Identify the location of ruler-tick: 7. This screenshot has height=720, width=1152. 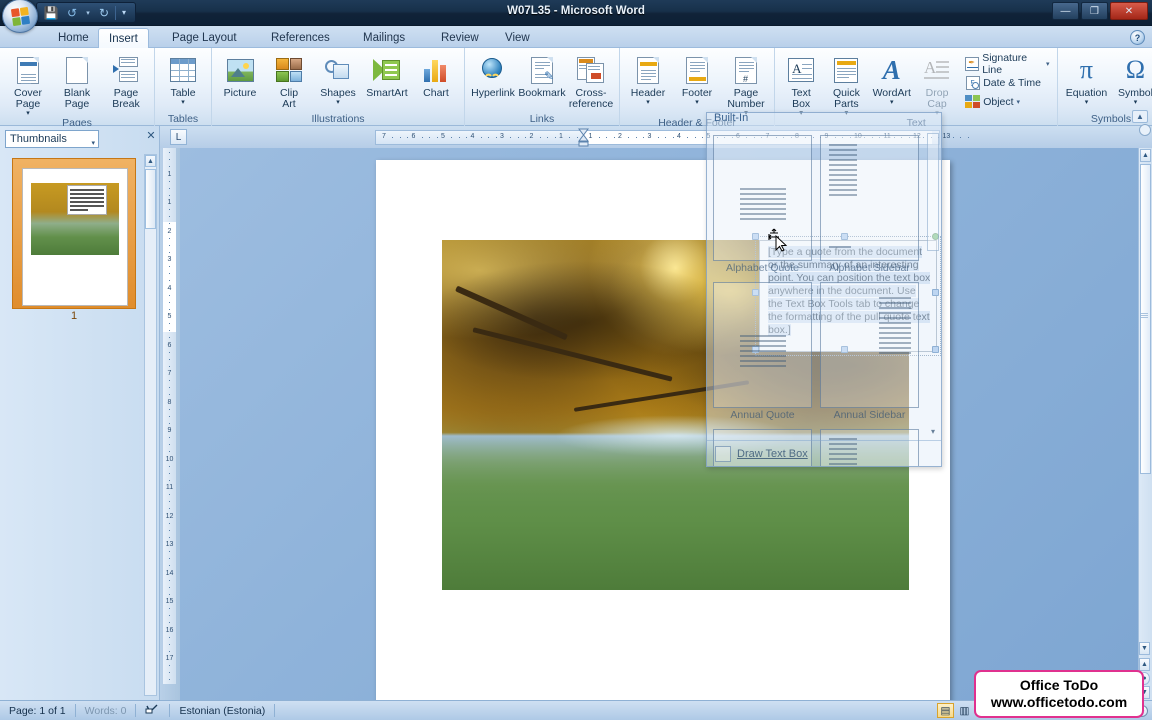
(384, 136).